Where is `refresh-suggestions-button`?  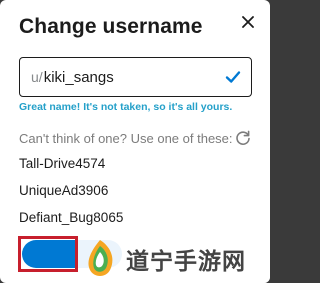
refresh-suggestions-button is located at coordinates (243, 138).